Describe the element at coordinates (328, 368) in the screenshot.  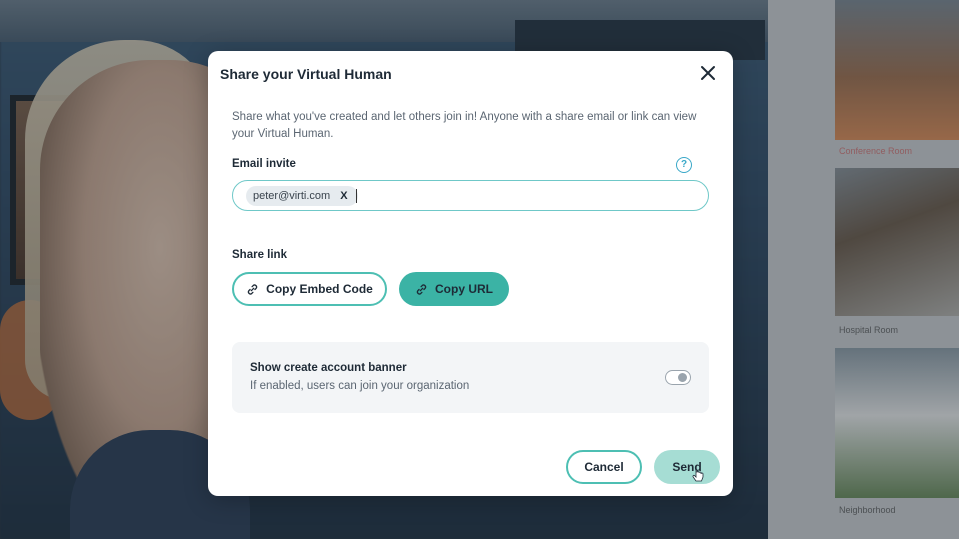
I see `account-banner-title: Show create account banner` at that location.